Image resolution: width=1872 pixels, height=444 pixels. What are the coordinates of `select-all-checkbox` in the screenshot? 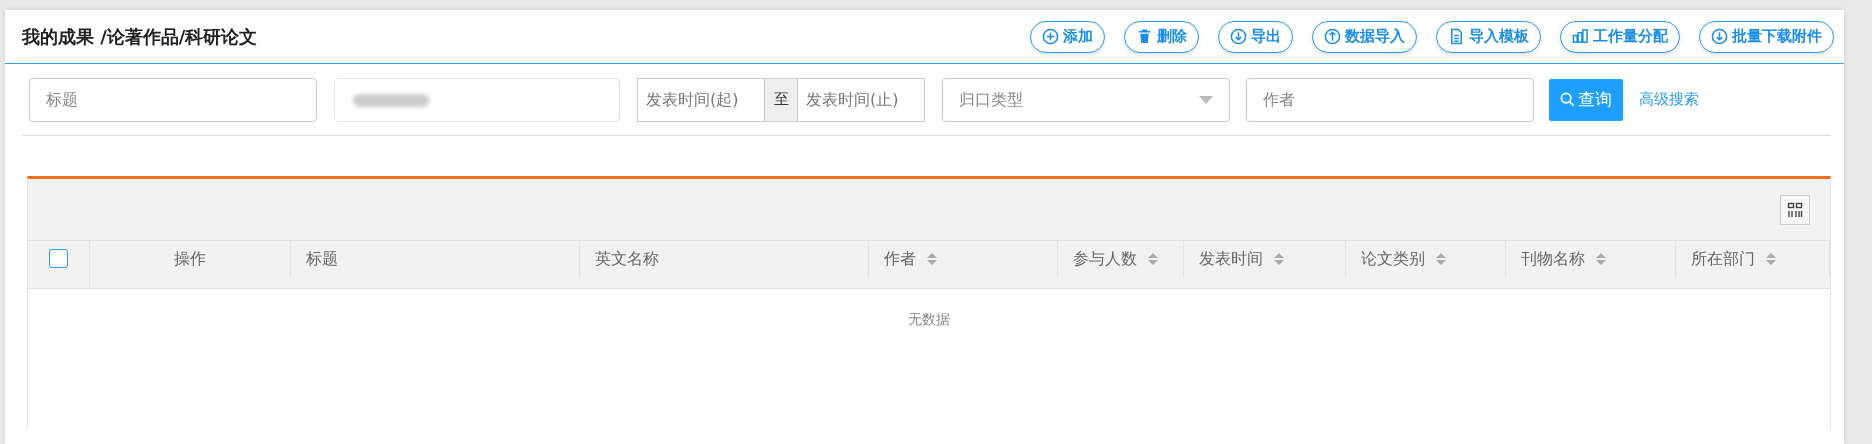 It's located at (58, 259).